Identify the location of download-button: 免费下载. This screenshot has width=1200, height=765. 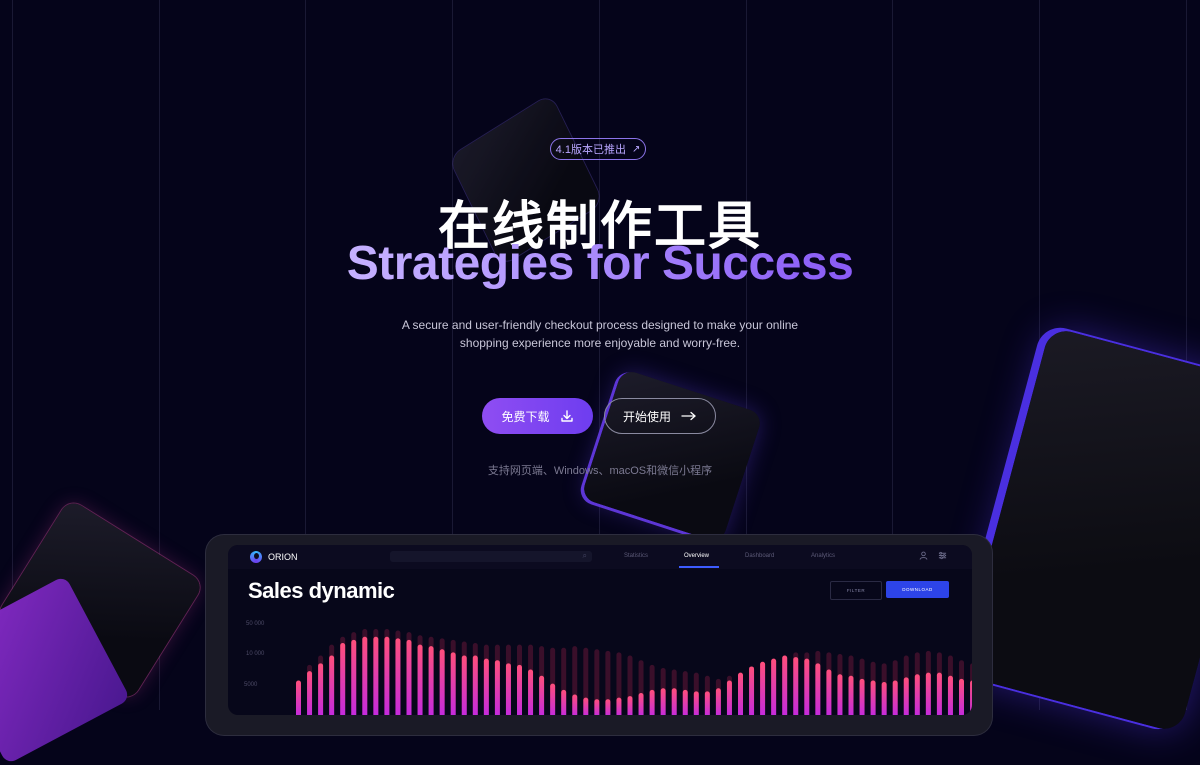
(537, 416).